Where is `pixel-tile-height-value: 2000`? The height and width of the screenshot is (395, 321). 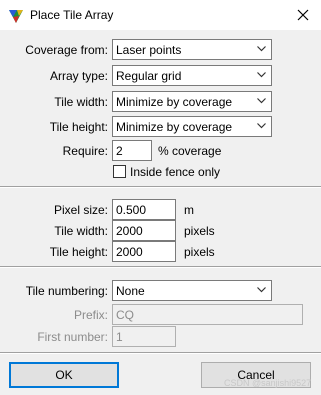 pixel-tile-height-value: 2000 is located at coordinates (129, 252).